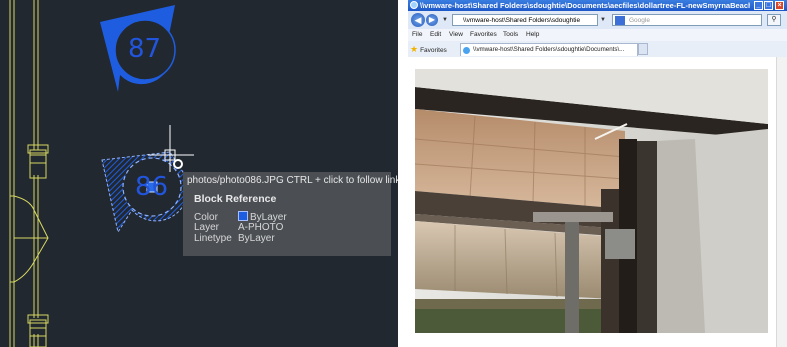 This screenshot has height=347, width=787. Describe the element at coordinates (239, 227) in the screenshot. I see `property-row-layer: Layer A-PHOTO` at that location.